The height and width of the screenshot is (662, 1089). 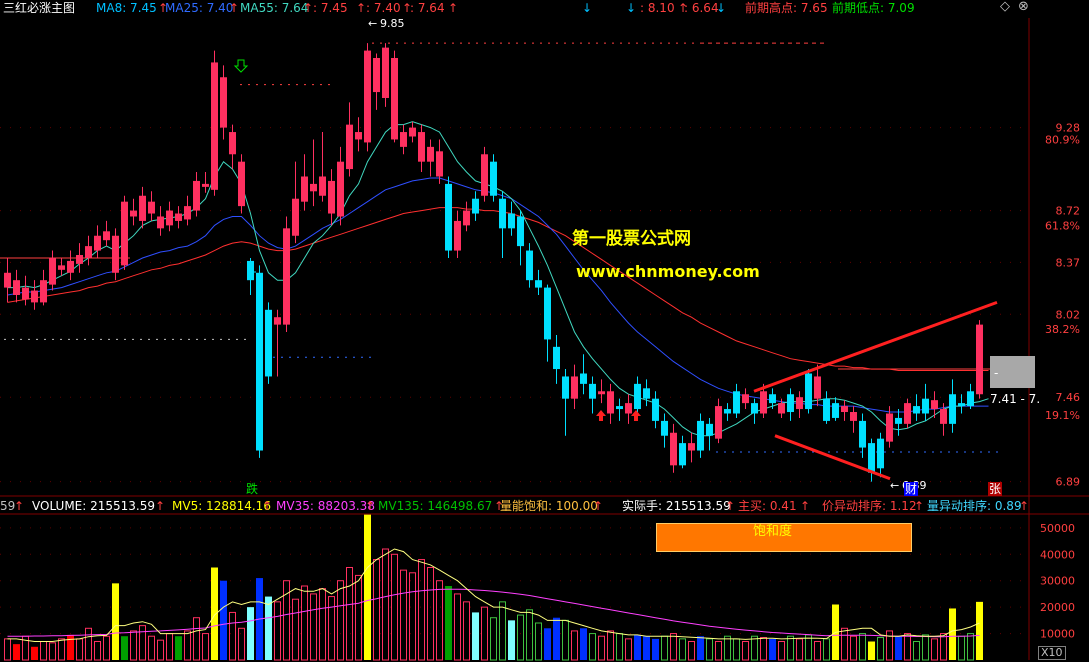 I want to click on watermark-url: www.chnmoney.com, so click(x=668, y=271).